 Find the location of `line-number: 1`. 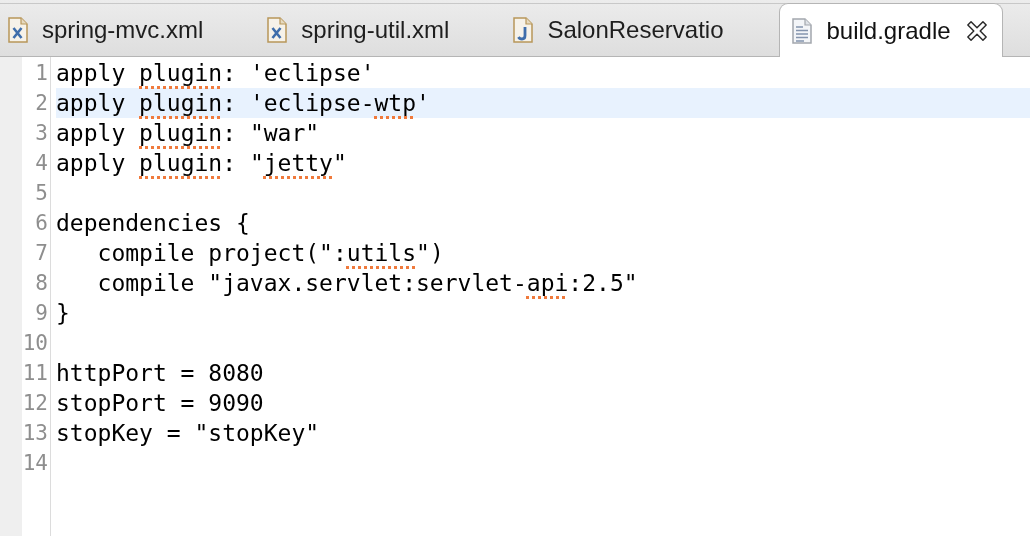

line-number: 1 is located at coordinates (41, 73).